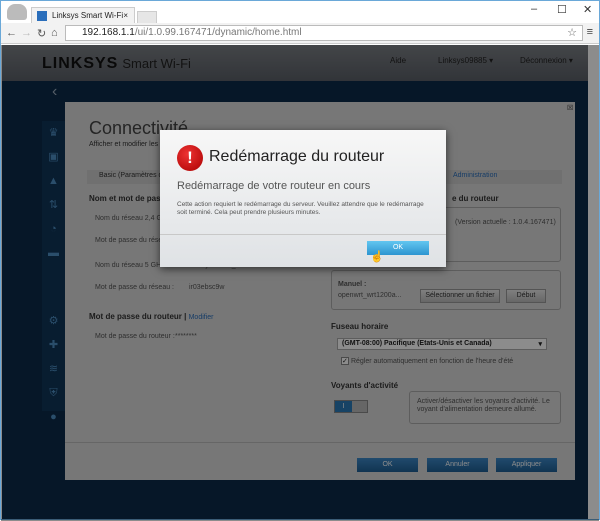  Describe the element at coordinates (587, 9) in the screenshot. I see `close-window-button: ✕` at that location.